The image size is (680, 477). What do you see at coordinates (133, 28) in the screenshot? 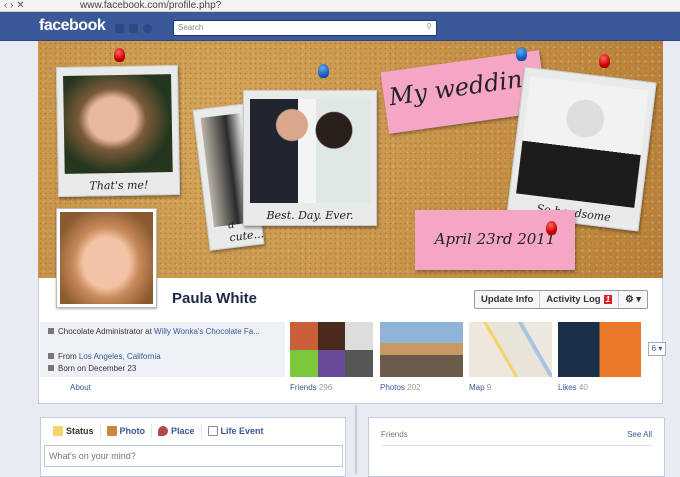
I see `messages-icon` at bounding box center [133, 28].